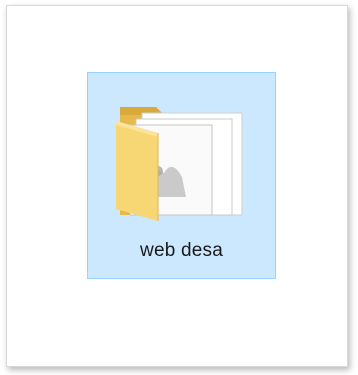 The image size is (358, 375). What do you see at coordinates (181, 250) in the screenshot?
I see `folder-name: web desa` at bounding box center [181, 250].